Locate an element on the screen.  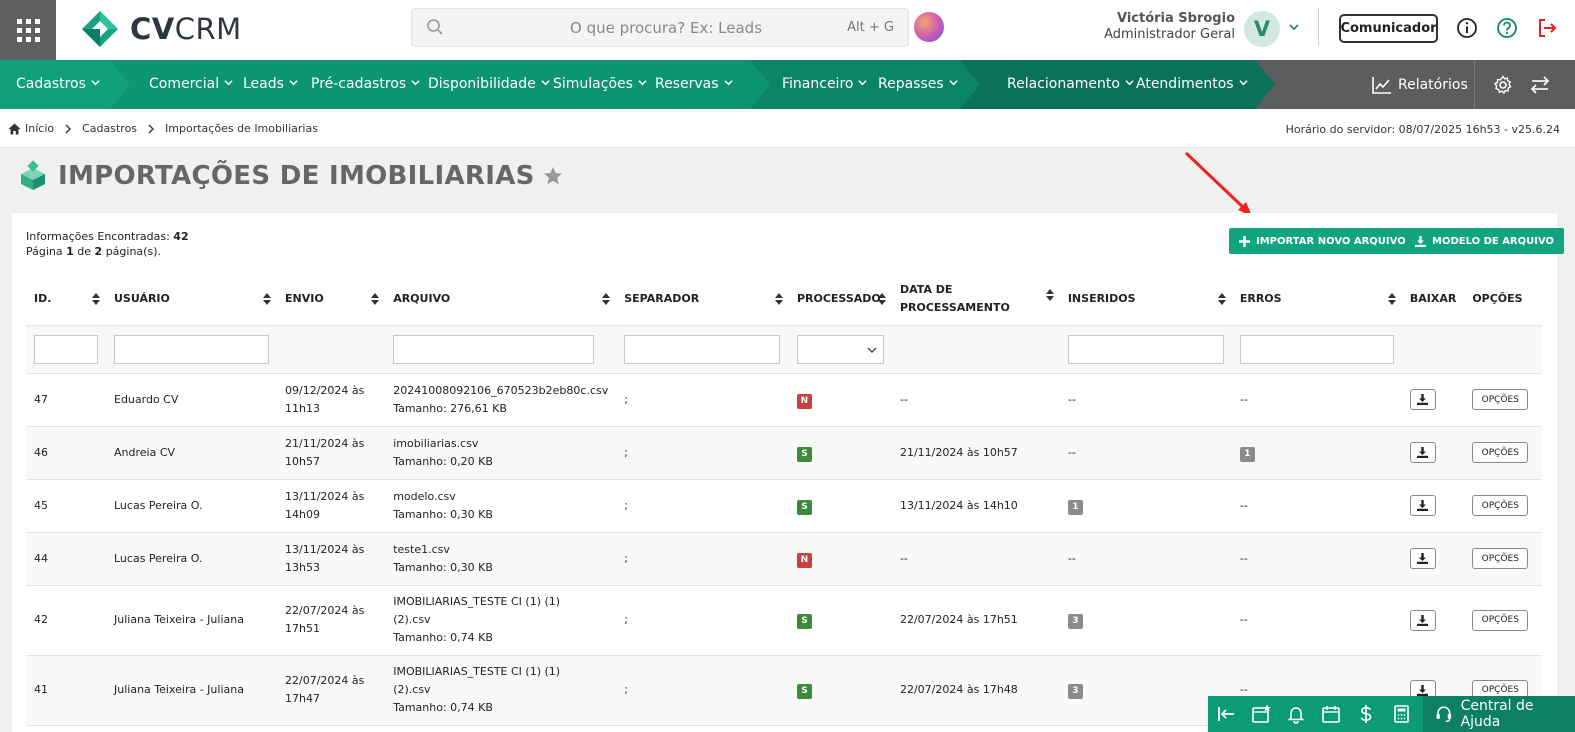
global-search: O que procura? Ex: Leads Alt + G is located at coordinates (660, 27).